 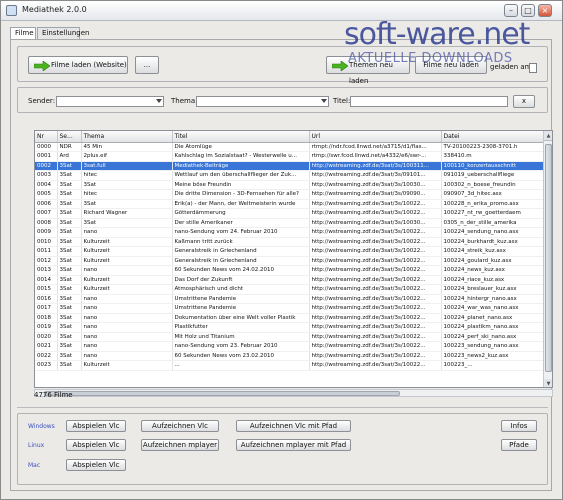 What do you see at coordinates (493, 318) in the screenshot?
I see `table-cell: 100224_planet_nano.asx` at bounding box center [493, 318].